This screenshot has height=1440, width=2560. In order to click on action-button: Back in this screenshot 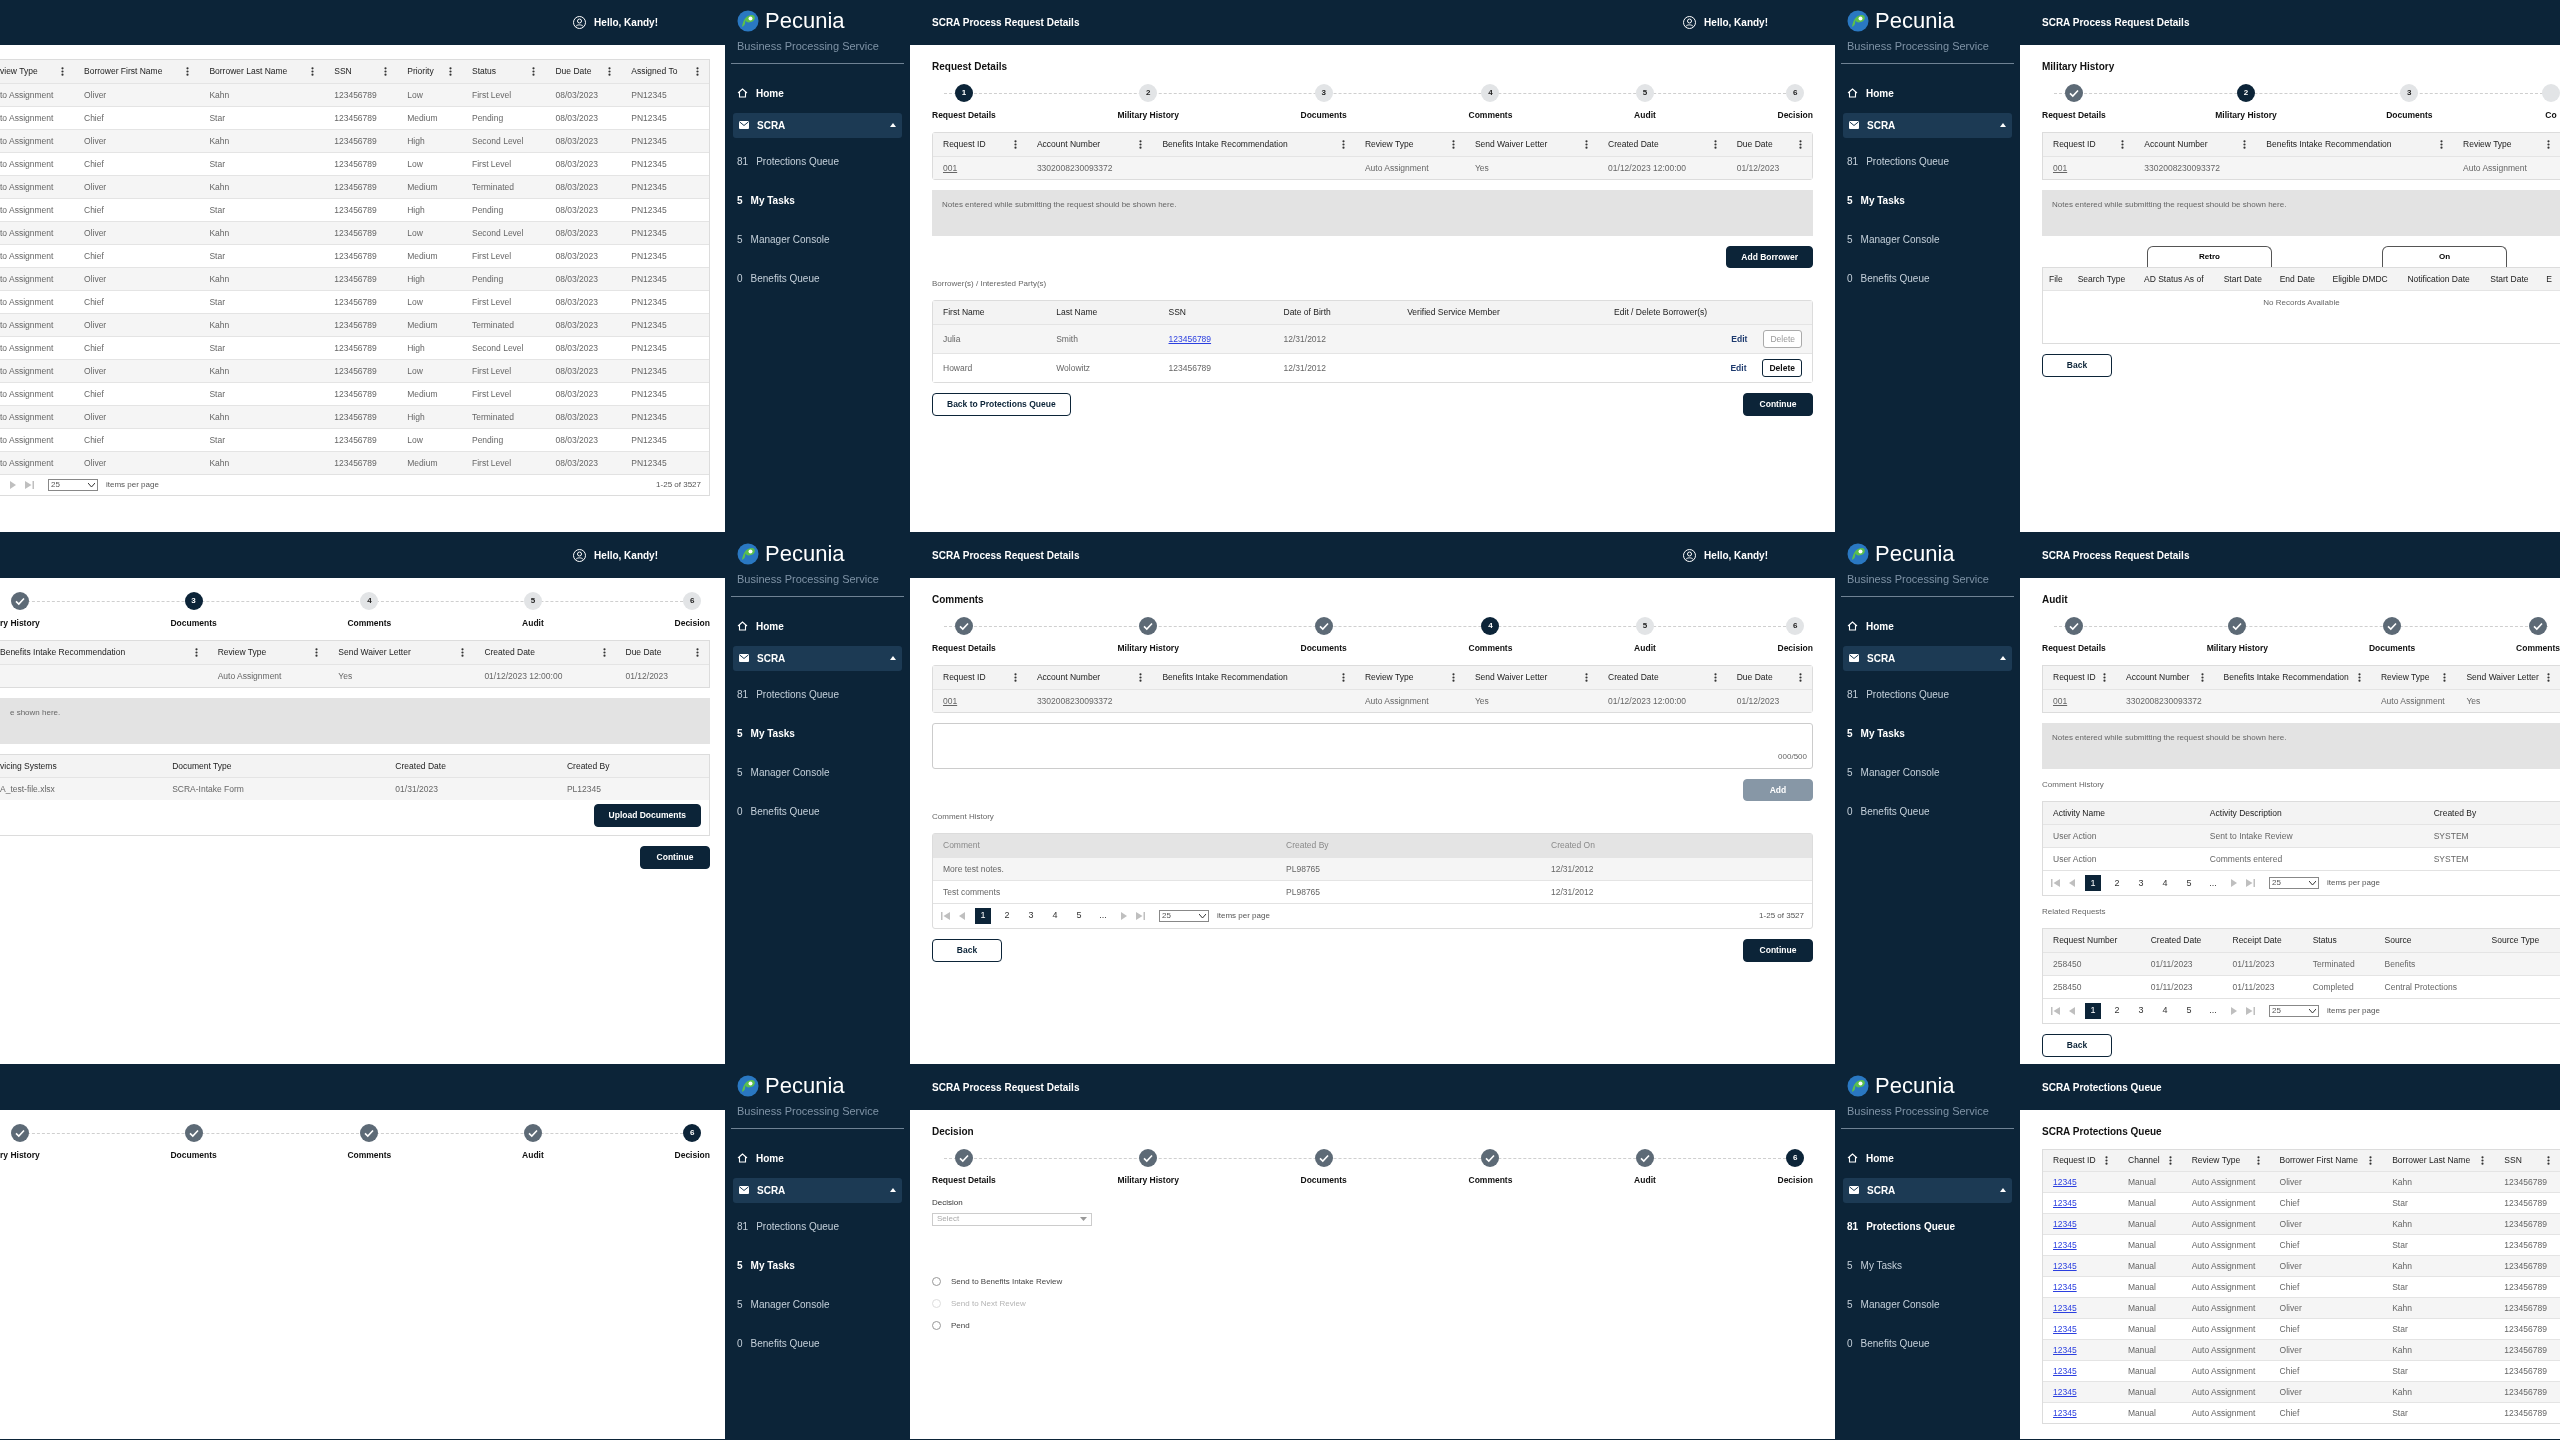, I will do `click(2077, 365)`.